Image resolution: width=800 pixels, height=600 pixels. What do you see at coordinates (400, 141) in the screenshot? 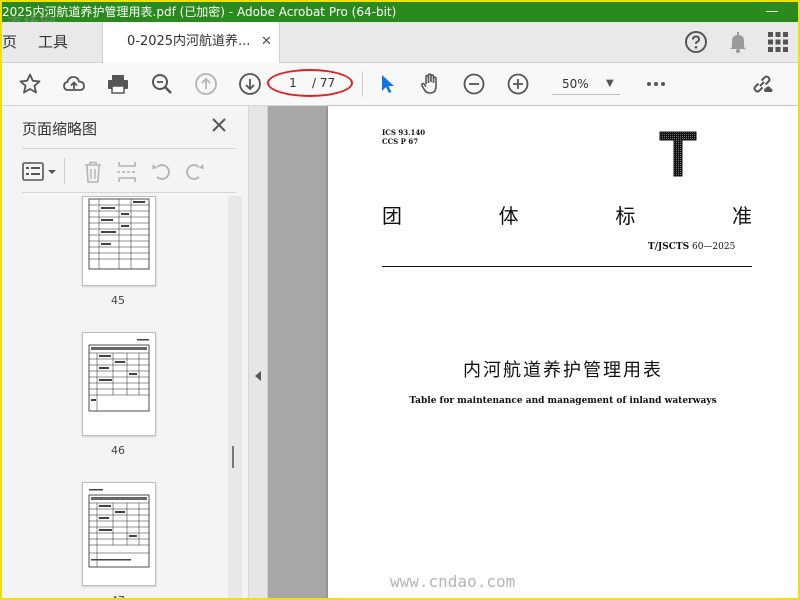
I see `ccs-code: CCS P 67` at bounding box center [400, 141].